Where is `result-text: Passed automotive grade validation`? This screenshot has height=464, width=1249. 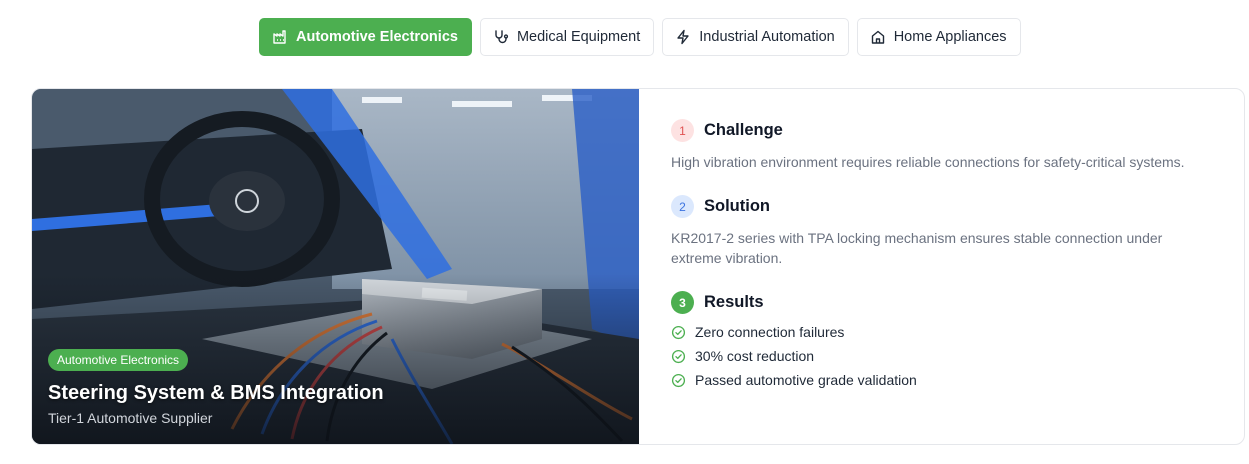
result-text: Passed automotive grade validation is located at coordinates (806, 380).